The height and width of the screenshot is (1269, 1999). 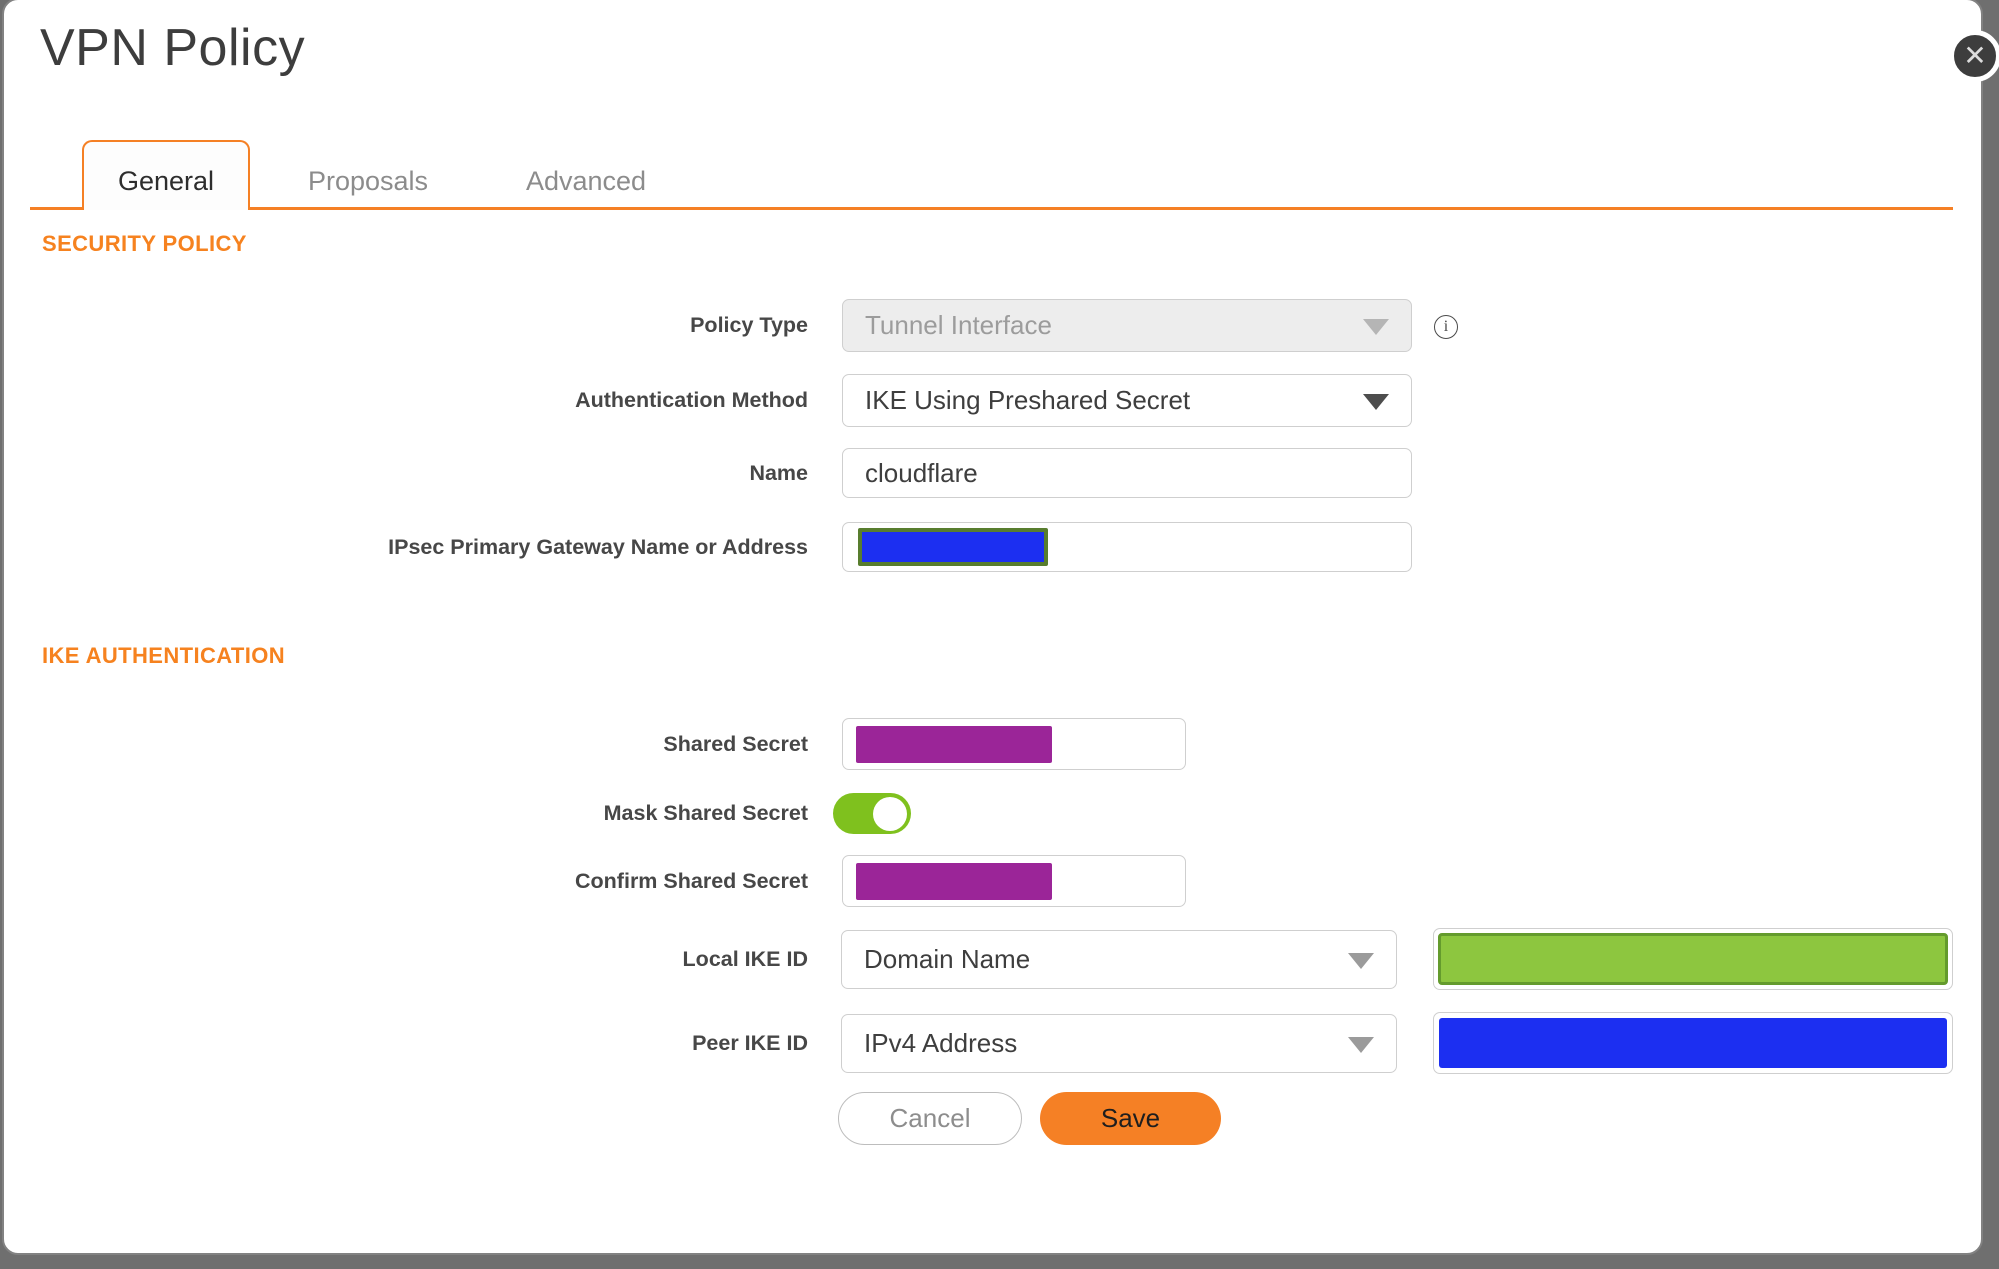 I want to click on save-button-label: Save, so click(x=1130, y=1118).